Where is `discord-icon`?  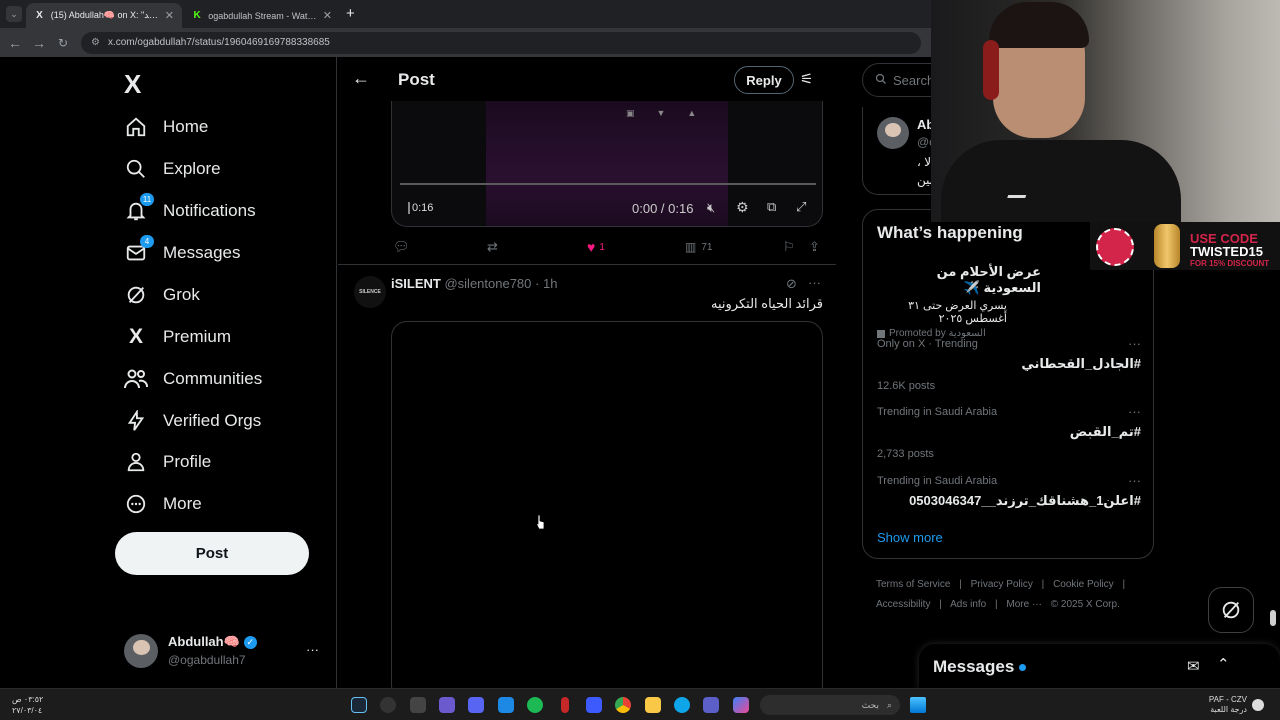 discord-icon is located at coordinates (476, 705).